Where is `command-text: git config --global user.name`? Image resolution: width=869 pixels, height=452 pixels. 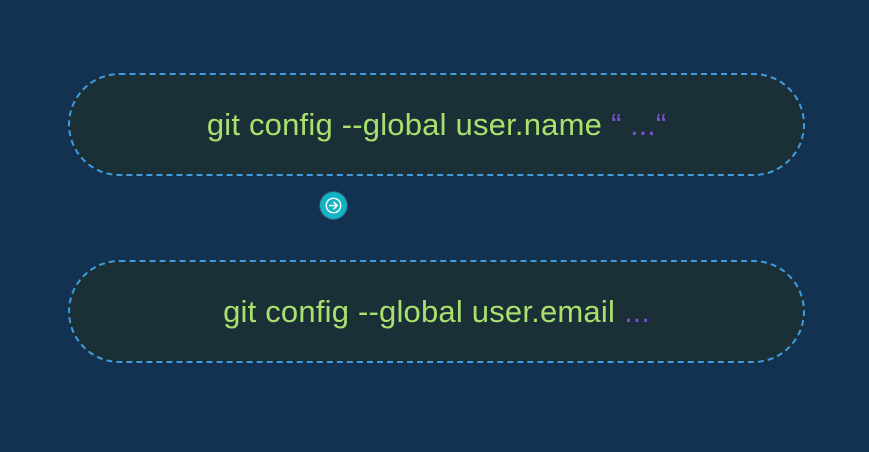 command-text: git config --global user.name is located at coordinates (404, 124).